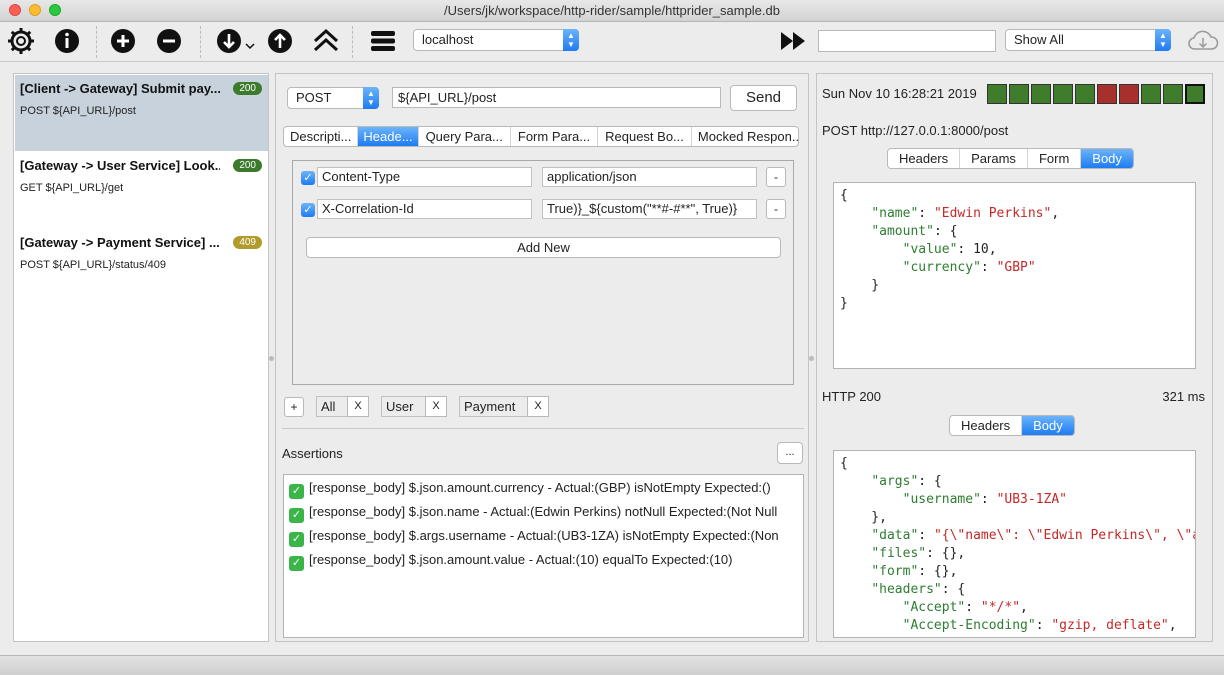 This screenshot has height=675, width=1224. I want to click on json-key: "name", so click(895, 213).